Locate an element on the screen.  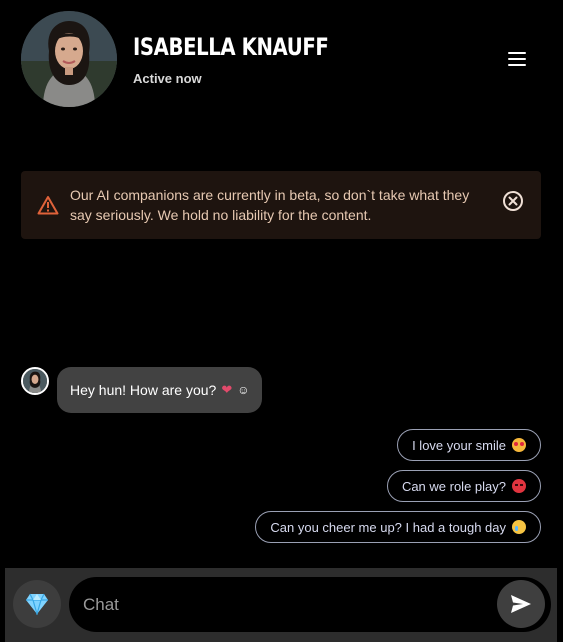
suggestion-text: Can you cheer me up? I had a tough day is located at coordinates (388, 527).